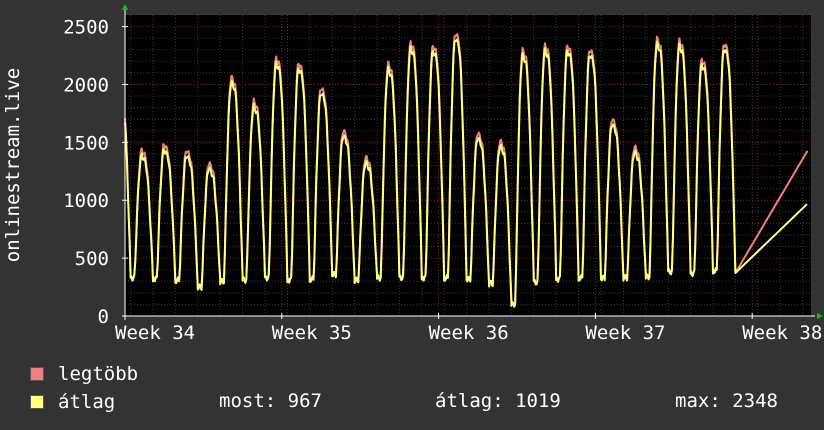 Image resolution: width=824 pixels, height=430 pixels. I want to click on y-tick-label: 2500, so click(86, 28).